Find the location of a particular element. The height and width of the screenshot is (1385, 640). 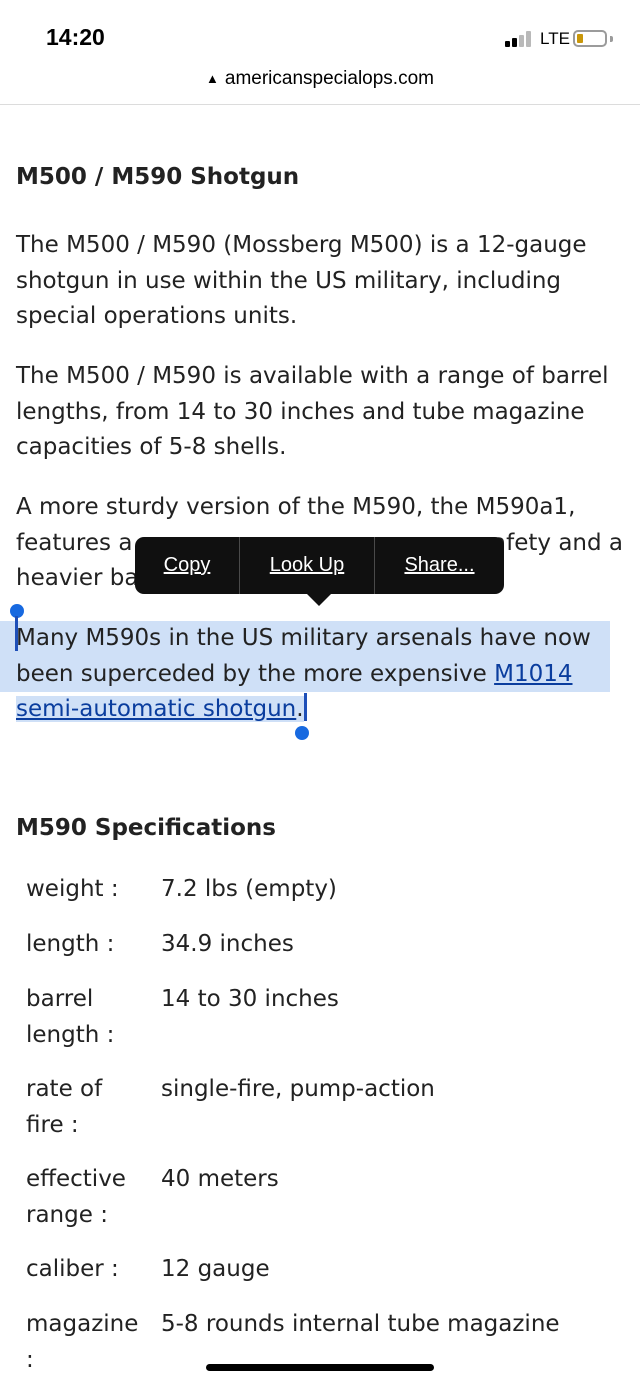

selected-line: semi-automatic shotgun. is located at coordinates (305, 710).